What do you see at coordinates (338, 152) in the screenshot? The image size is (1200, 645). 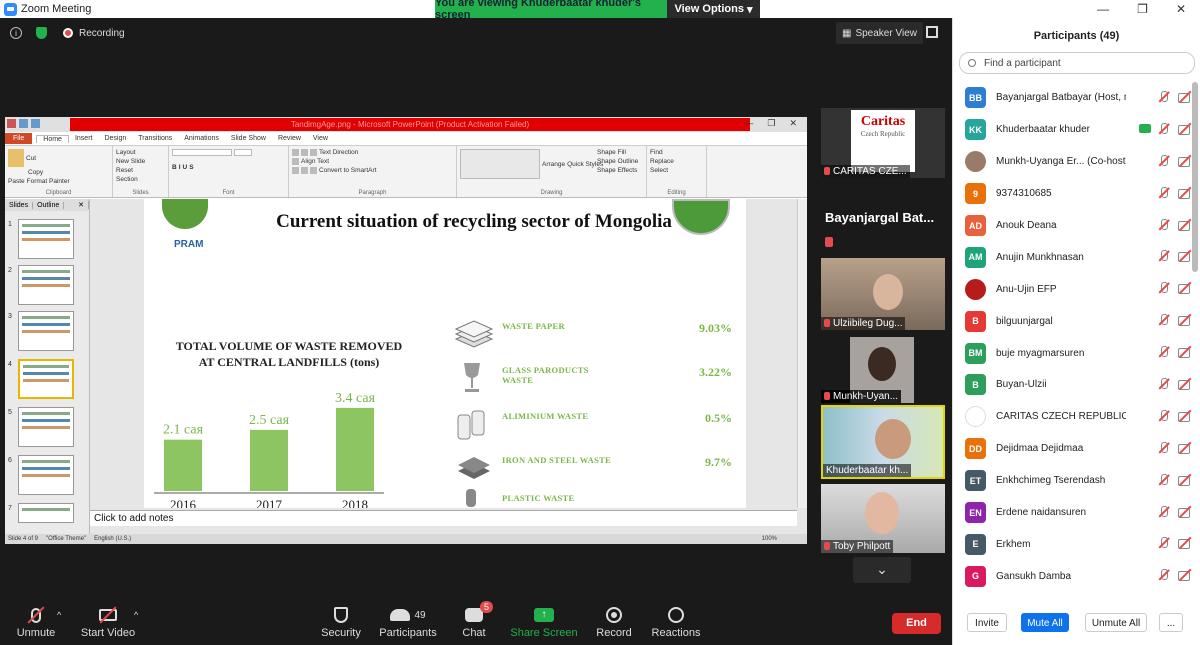 I see `text-direction-button: Text Direction` at bounding box center [338, 152].